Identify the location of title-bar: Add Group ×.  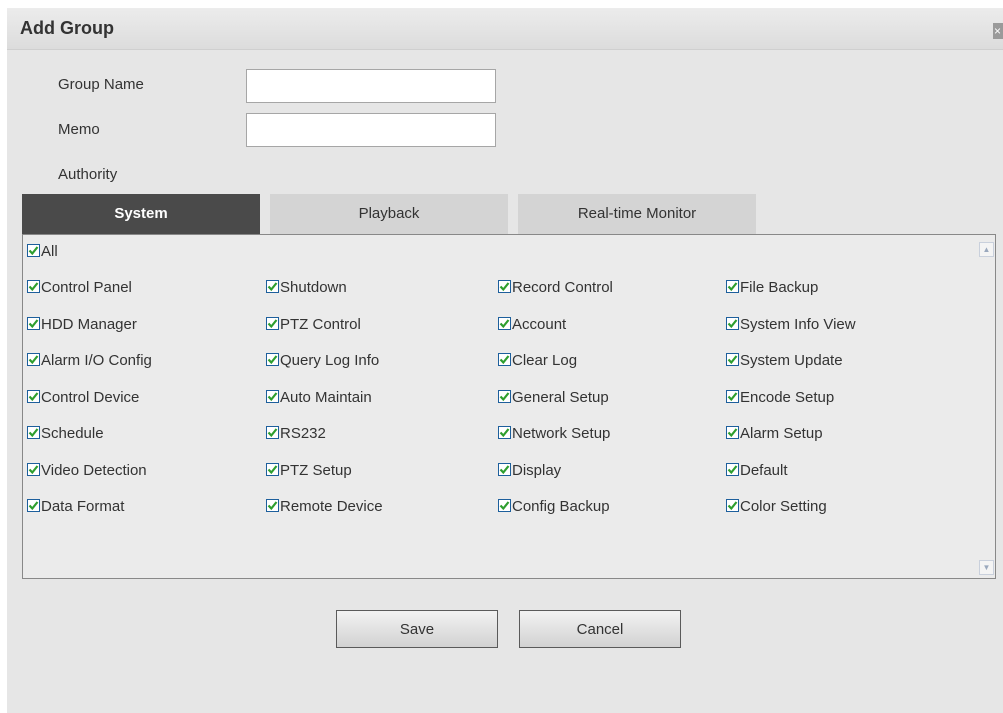
(505, 29).